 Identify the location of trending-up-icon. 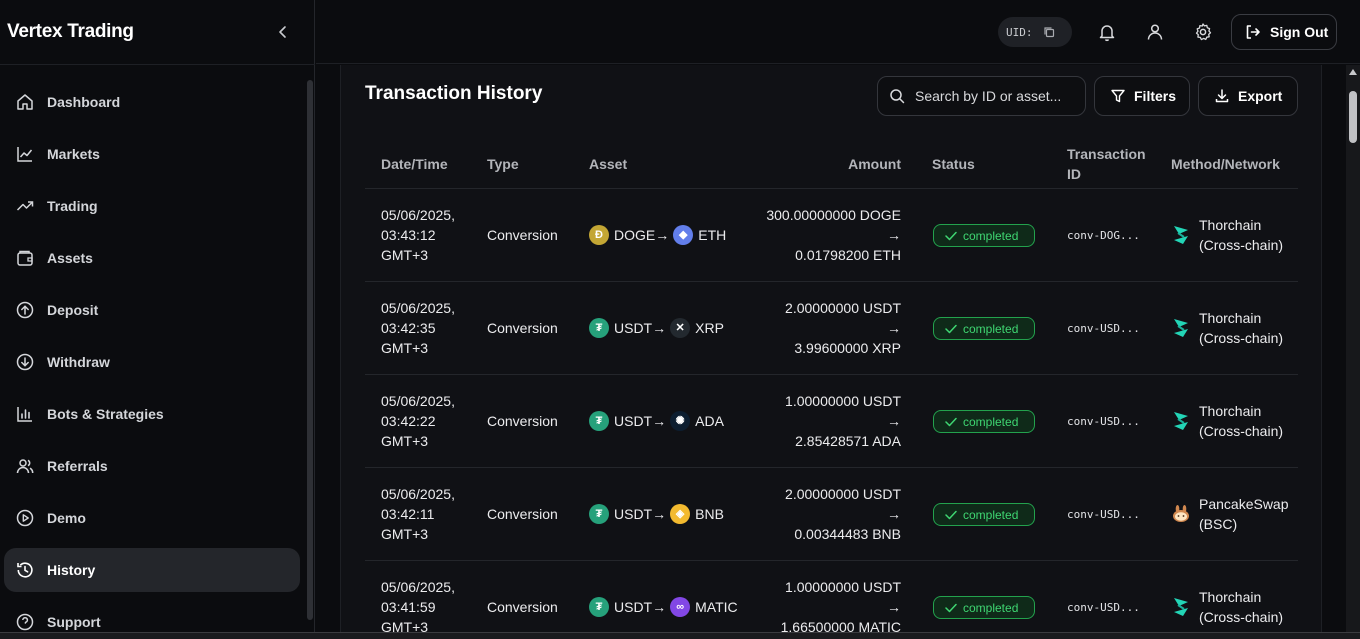
(25, 206).